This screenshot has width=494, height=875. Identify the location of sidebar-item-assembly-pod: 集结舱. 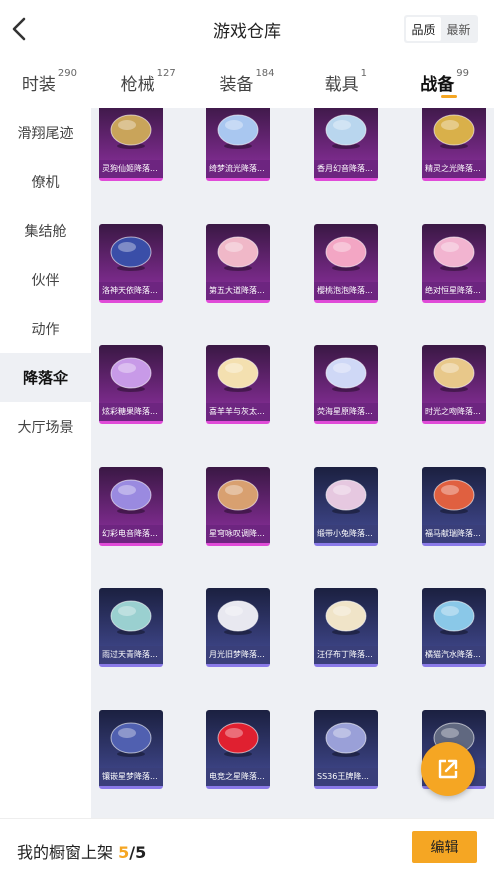
(45, 230).